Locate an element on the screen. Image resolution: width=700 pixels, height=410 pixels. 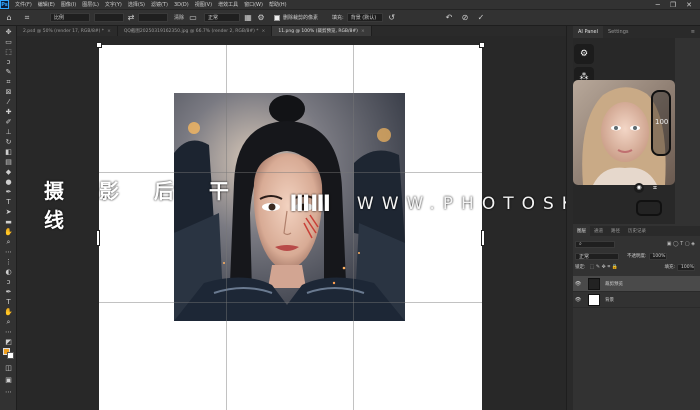
menu-type: 文字(Y) is located at coordinates (113, 4).